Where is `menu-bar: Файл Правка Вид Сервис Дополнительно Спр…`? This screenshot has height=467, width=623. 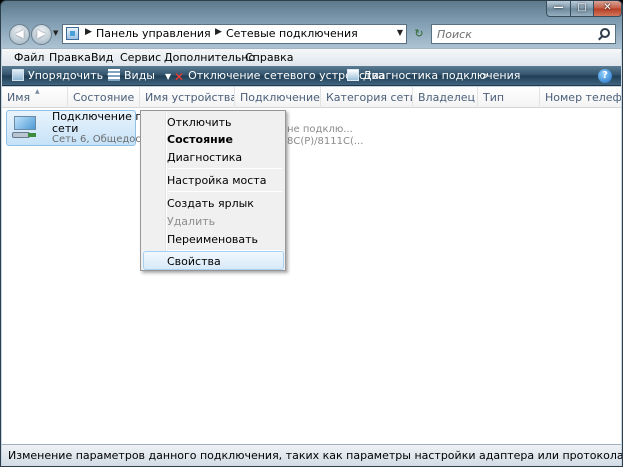 menu-bar: Файл Правка Вид Сервис Дополнительно Спр… is located at coordinates (311, 57).